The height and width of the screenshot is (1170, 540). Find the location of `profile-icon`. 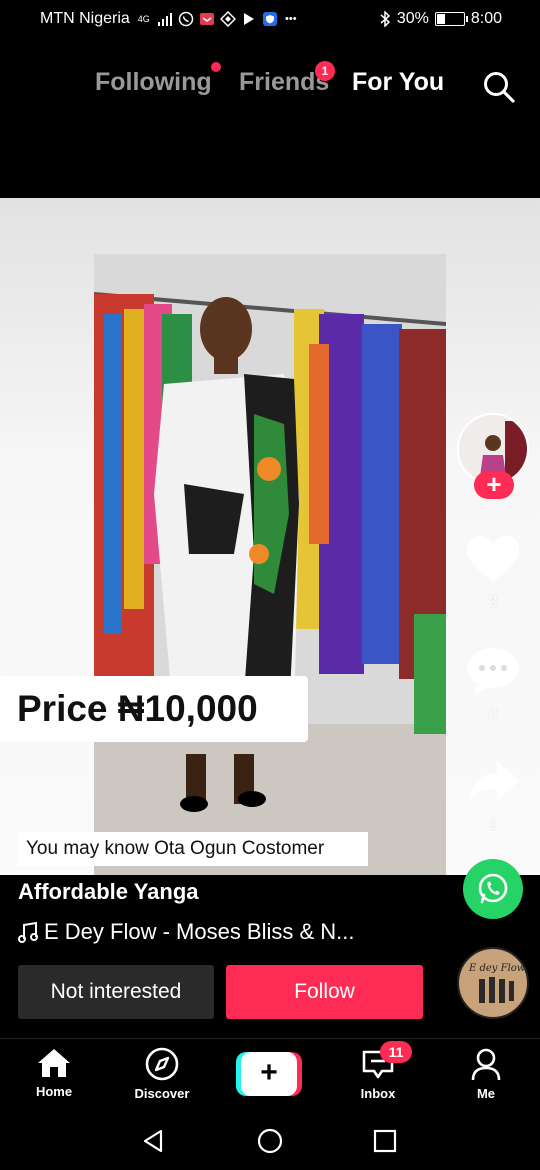

profile-icon is located at coordinates (486, 1064).